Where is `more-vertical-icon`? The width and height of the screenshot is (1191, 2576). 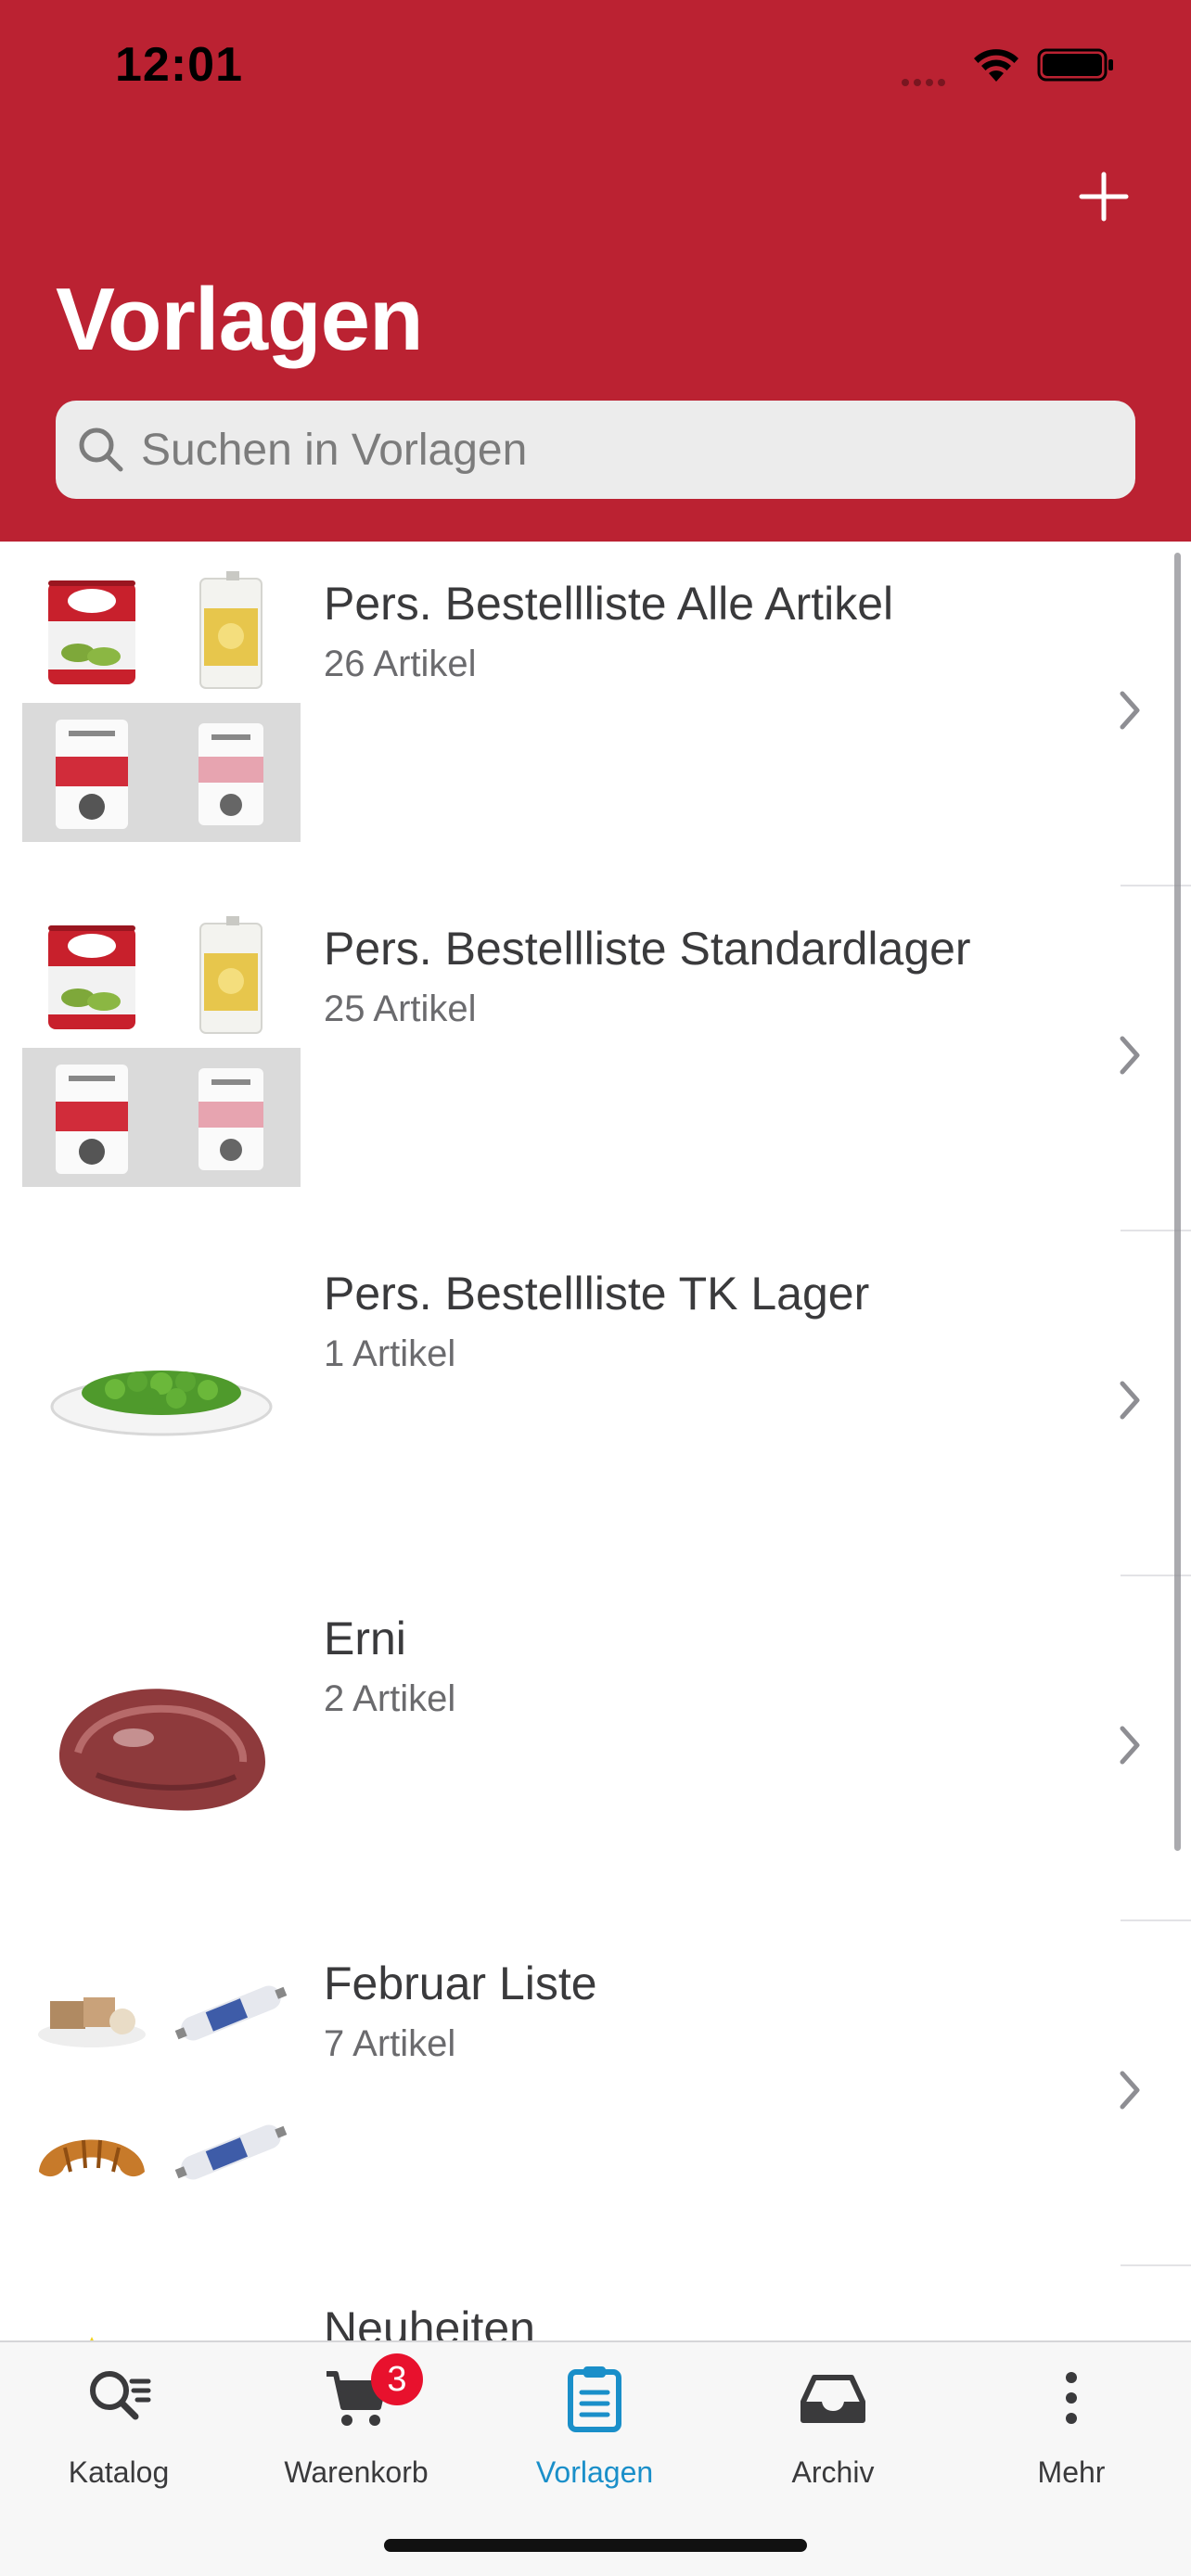
more-vertical-icon is located at coordinates (1071, 2398).